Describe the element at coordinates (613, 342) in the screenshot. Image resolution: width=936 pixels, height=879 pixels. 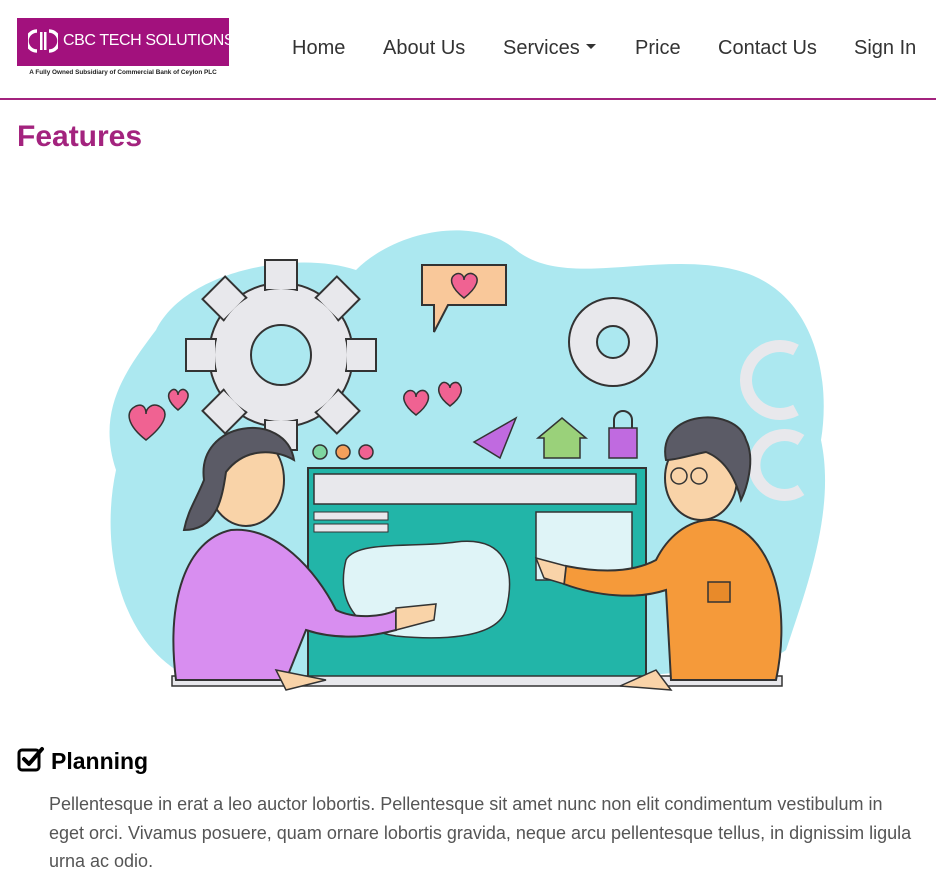
I see `small-gear-icon` at that location.